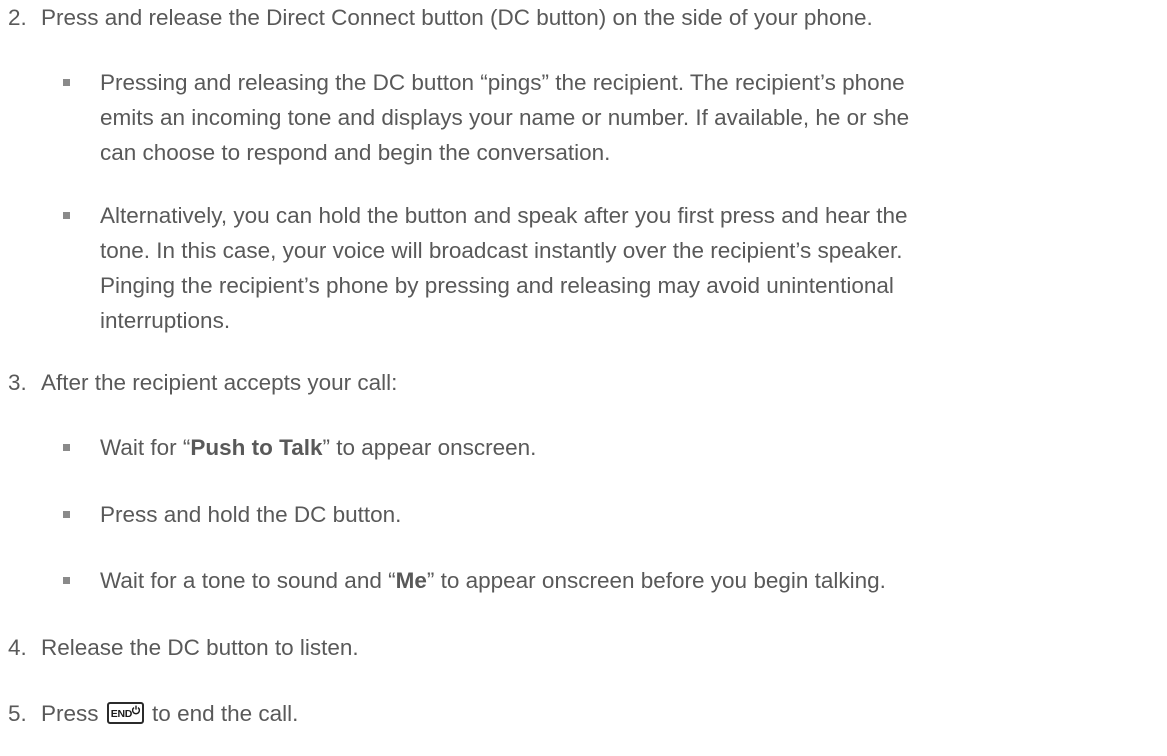  Describe the element at coordinates (251, 514) in the screenshot. I see `bullet-line: Press and hold the DC button.` at that location.